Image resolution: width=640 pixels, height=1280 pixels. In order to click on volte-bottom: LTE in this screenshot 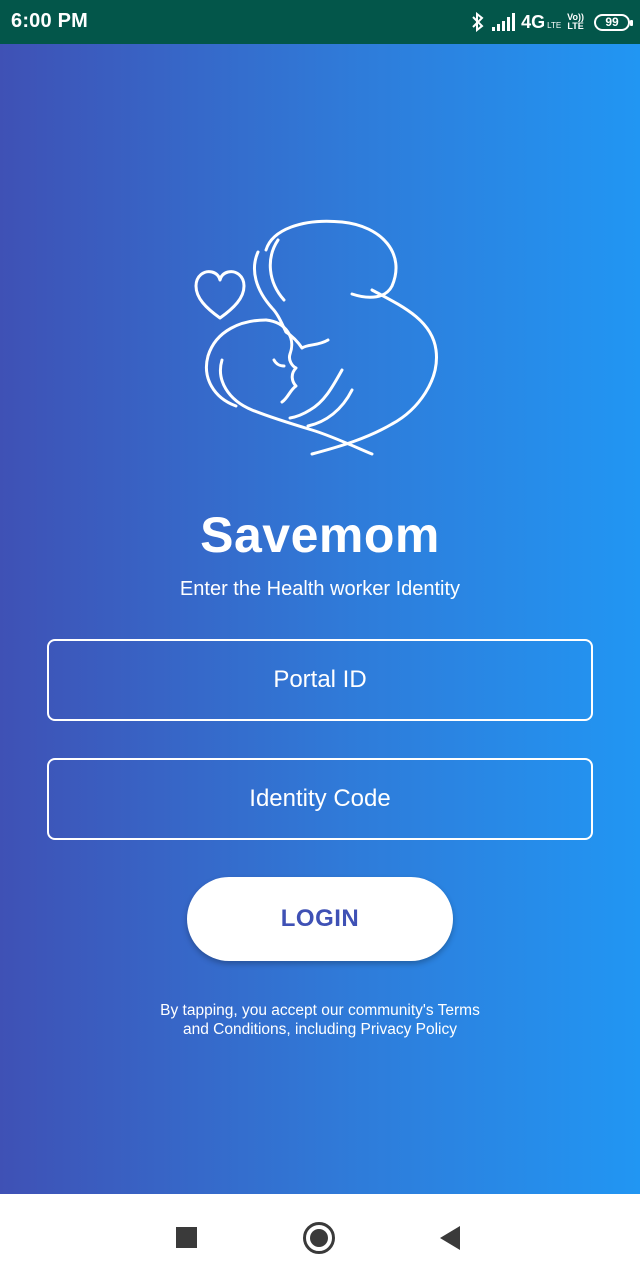, I will do `click(575, 26)`.